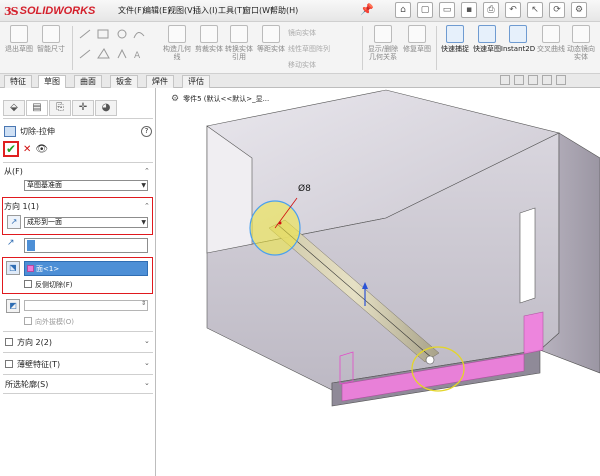 The image size is (600, 476). I want to click on save-icon: ▪, so click(469, 10).